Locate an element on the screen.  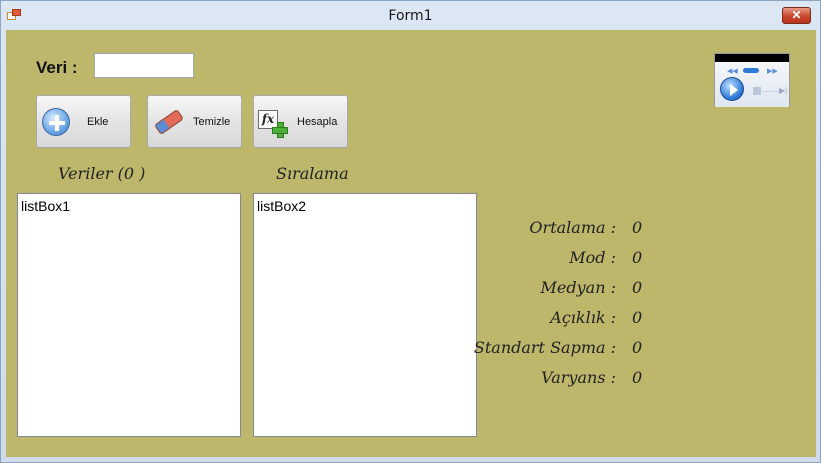
listbox-veriler: listBox1 is located at coordinates (129, 315).